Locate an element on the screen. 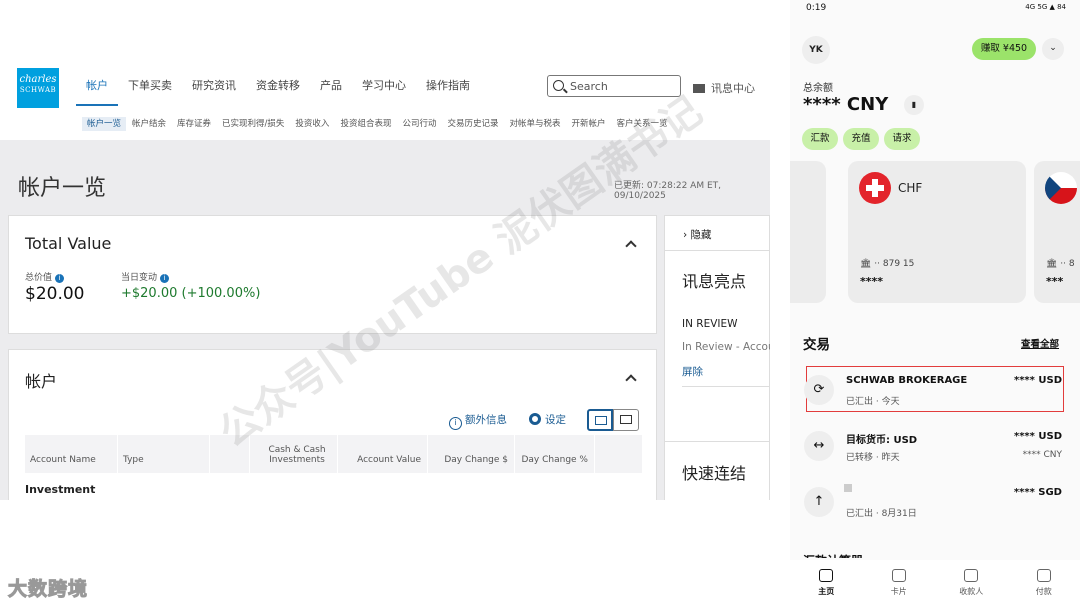  view-toggle-expanded is located at coordinates (600, 420).